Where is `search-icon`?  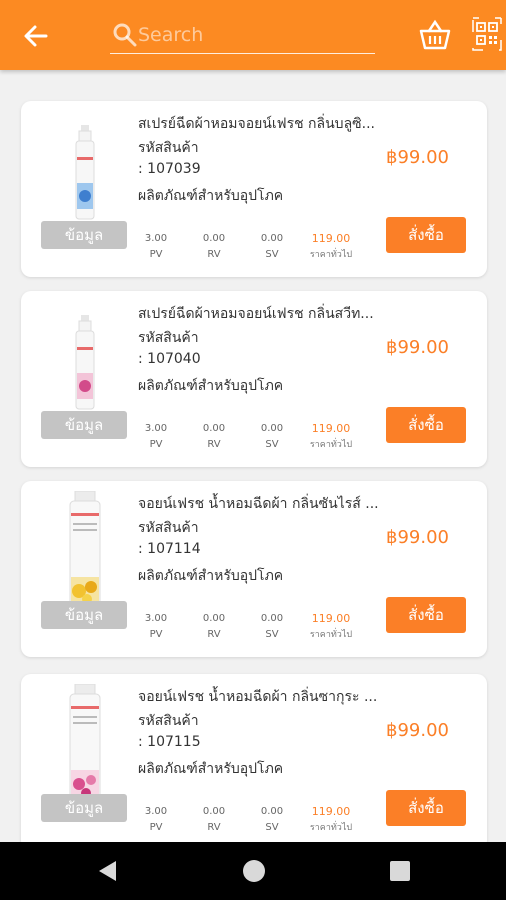
search-icon is located at coordinates (125, 35).